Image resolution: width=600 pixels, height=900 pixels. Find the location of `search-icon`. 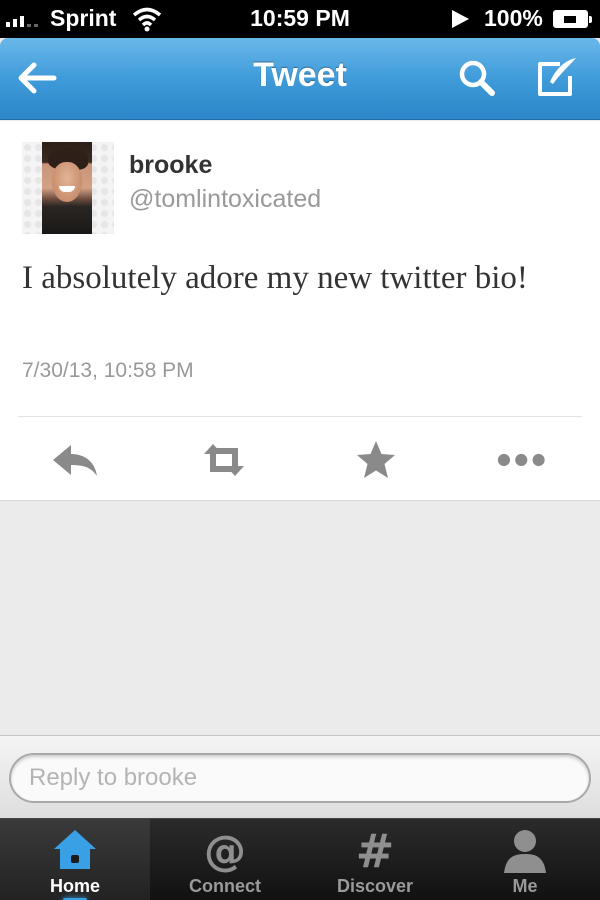

search-icon is located at coordinates (478, 78).